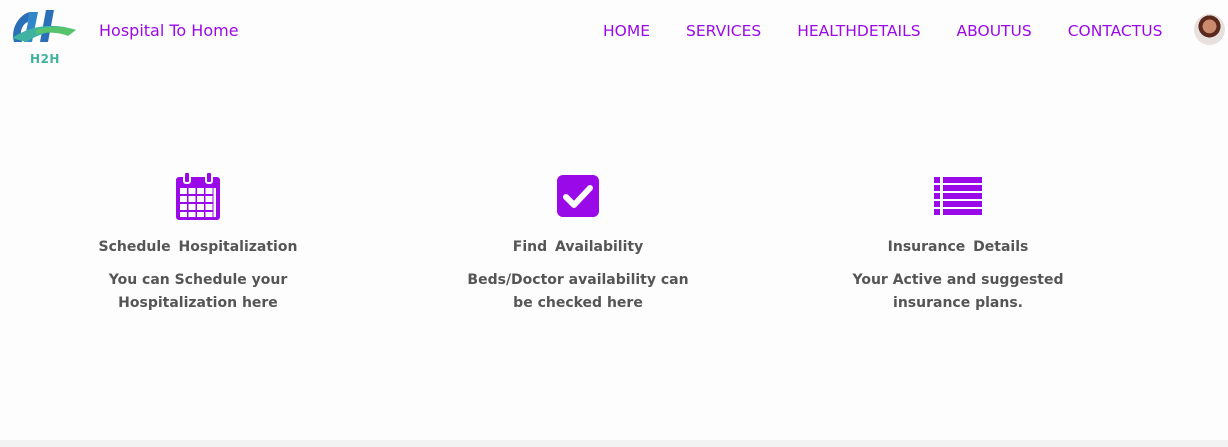  What do you see at coordinates (578, 247) in the screenshot?
I see `feature-title: Find Availability` at bounding box center [578, 247].